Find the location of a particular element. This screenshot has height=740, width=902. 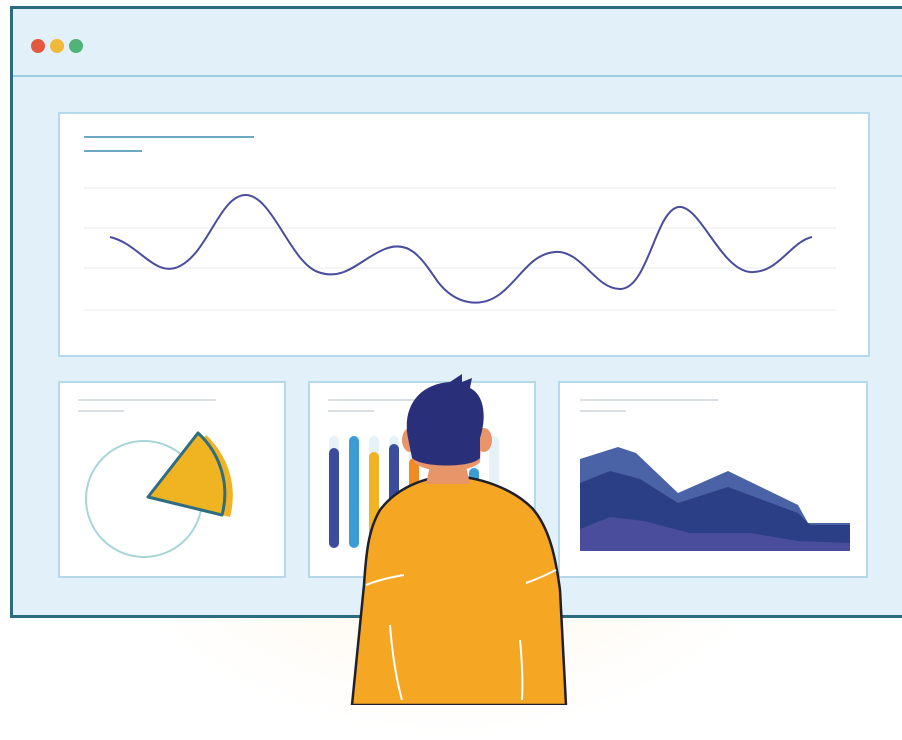

shirt is located at coordinates (459, 589).